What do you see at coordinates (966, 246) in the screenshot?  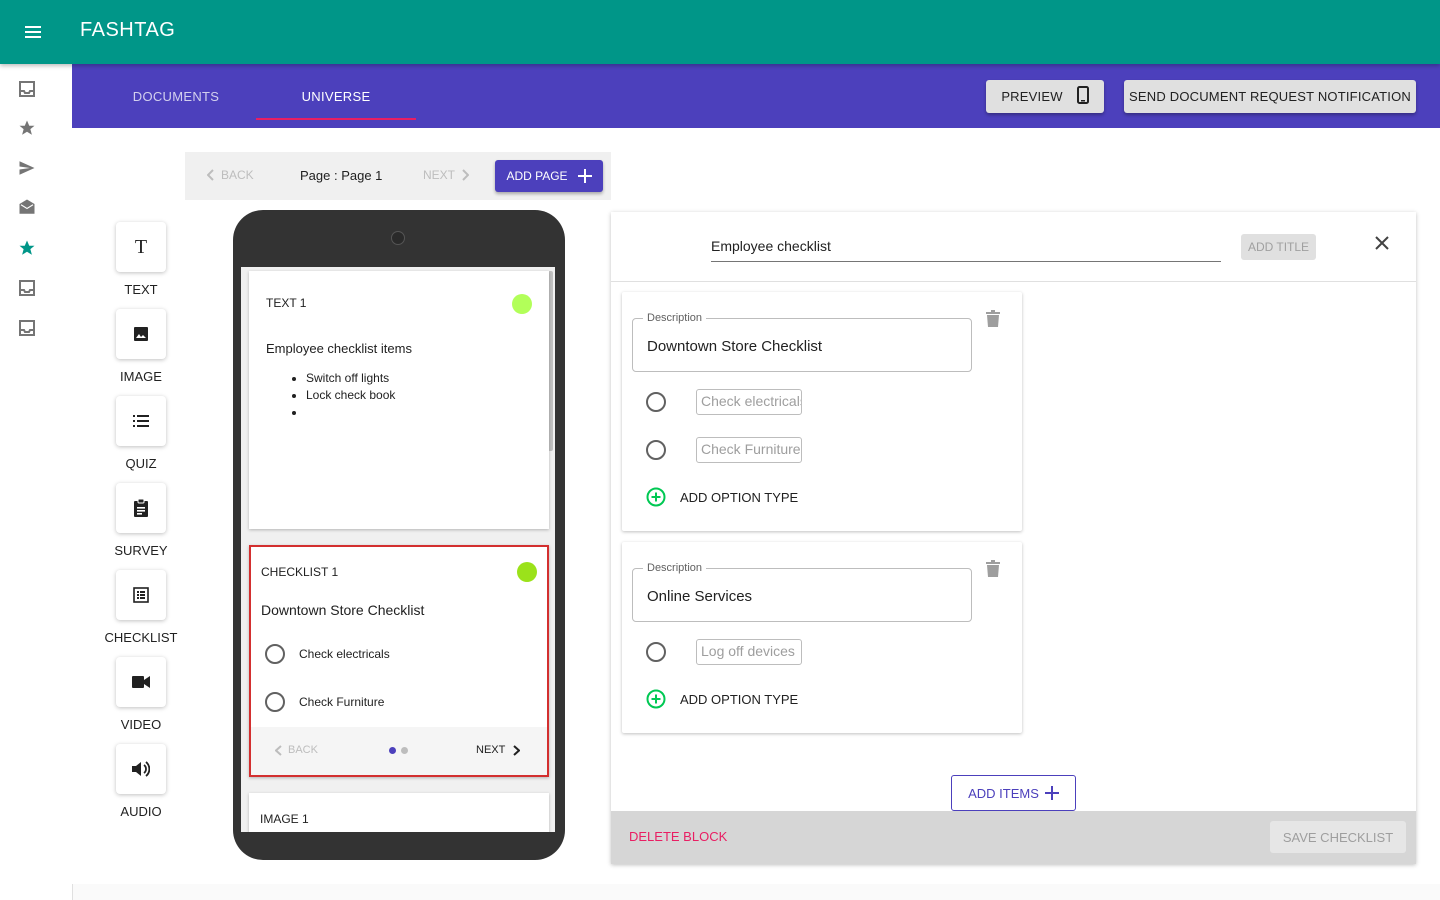 I see `title-input: Employee checklist` at bounding box center [966, 246].